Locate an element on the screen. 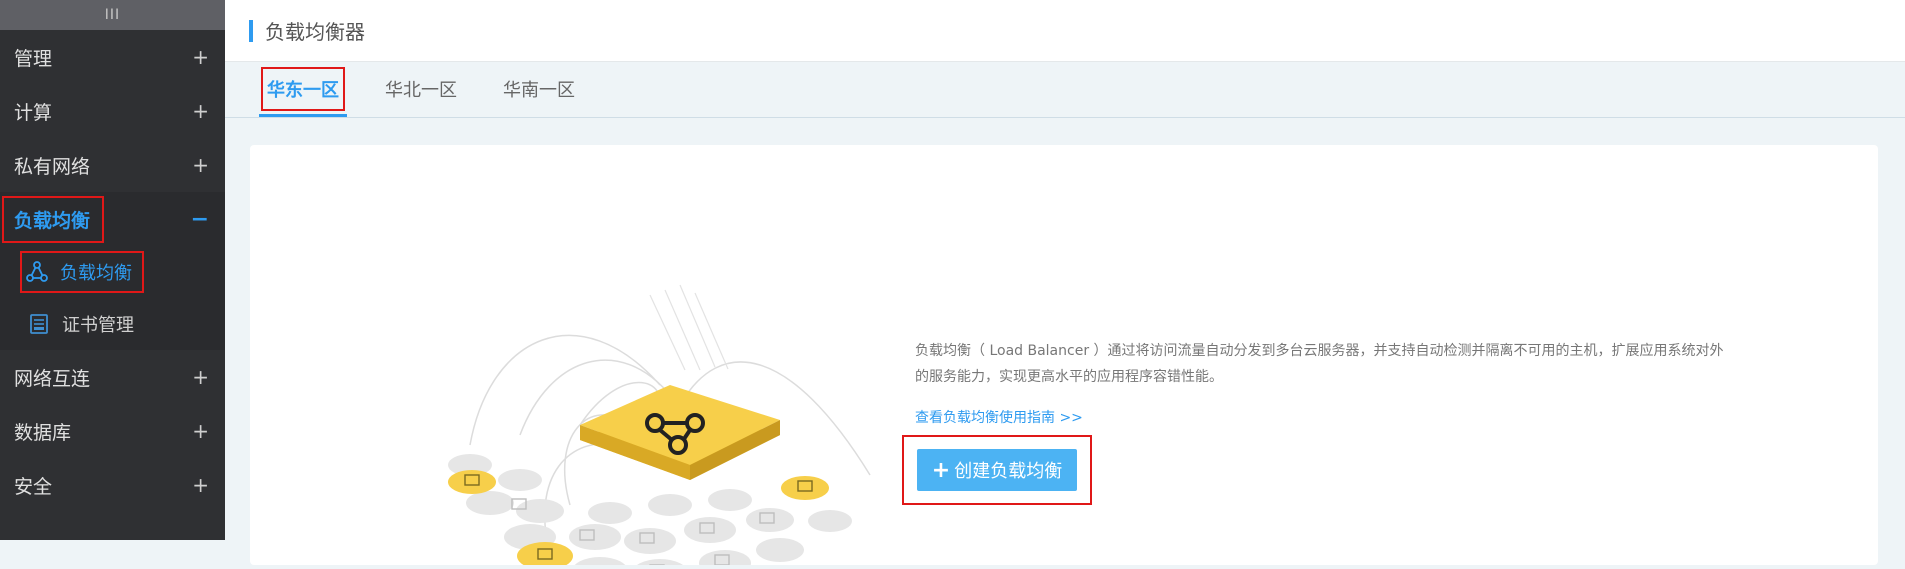 This screenshot has width=1905, height=569. tab-label: 华北一区 is located at coordinates (421, 90).